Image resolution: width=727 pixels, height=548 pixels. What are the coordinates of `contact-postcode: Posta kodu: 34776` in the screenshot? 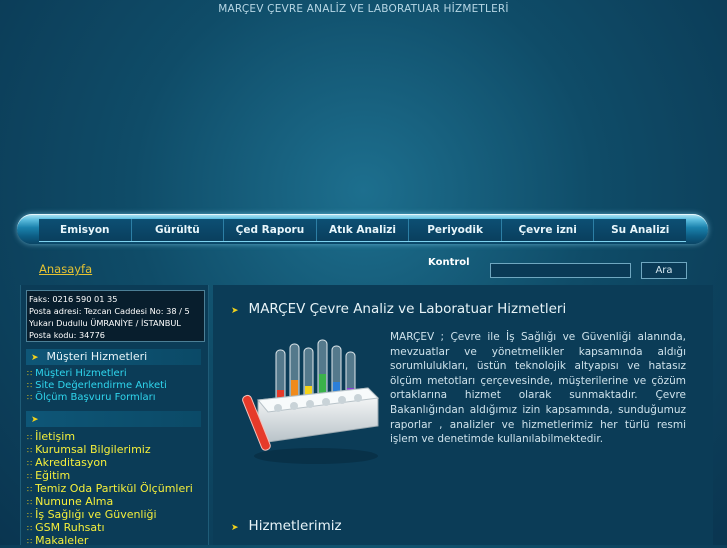 It's located at (67, 335).